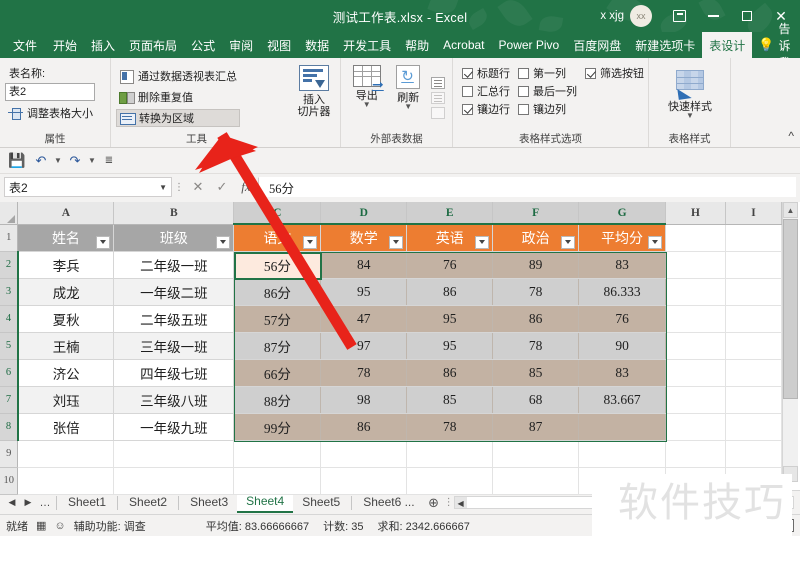 This screenshot has height=580, width=800. Describe the element at coordinates (417, 45) in the screenshot. I see `tab-help: 帮助` at that location.